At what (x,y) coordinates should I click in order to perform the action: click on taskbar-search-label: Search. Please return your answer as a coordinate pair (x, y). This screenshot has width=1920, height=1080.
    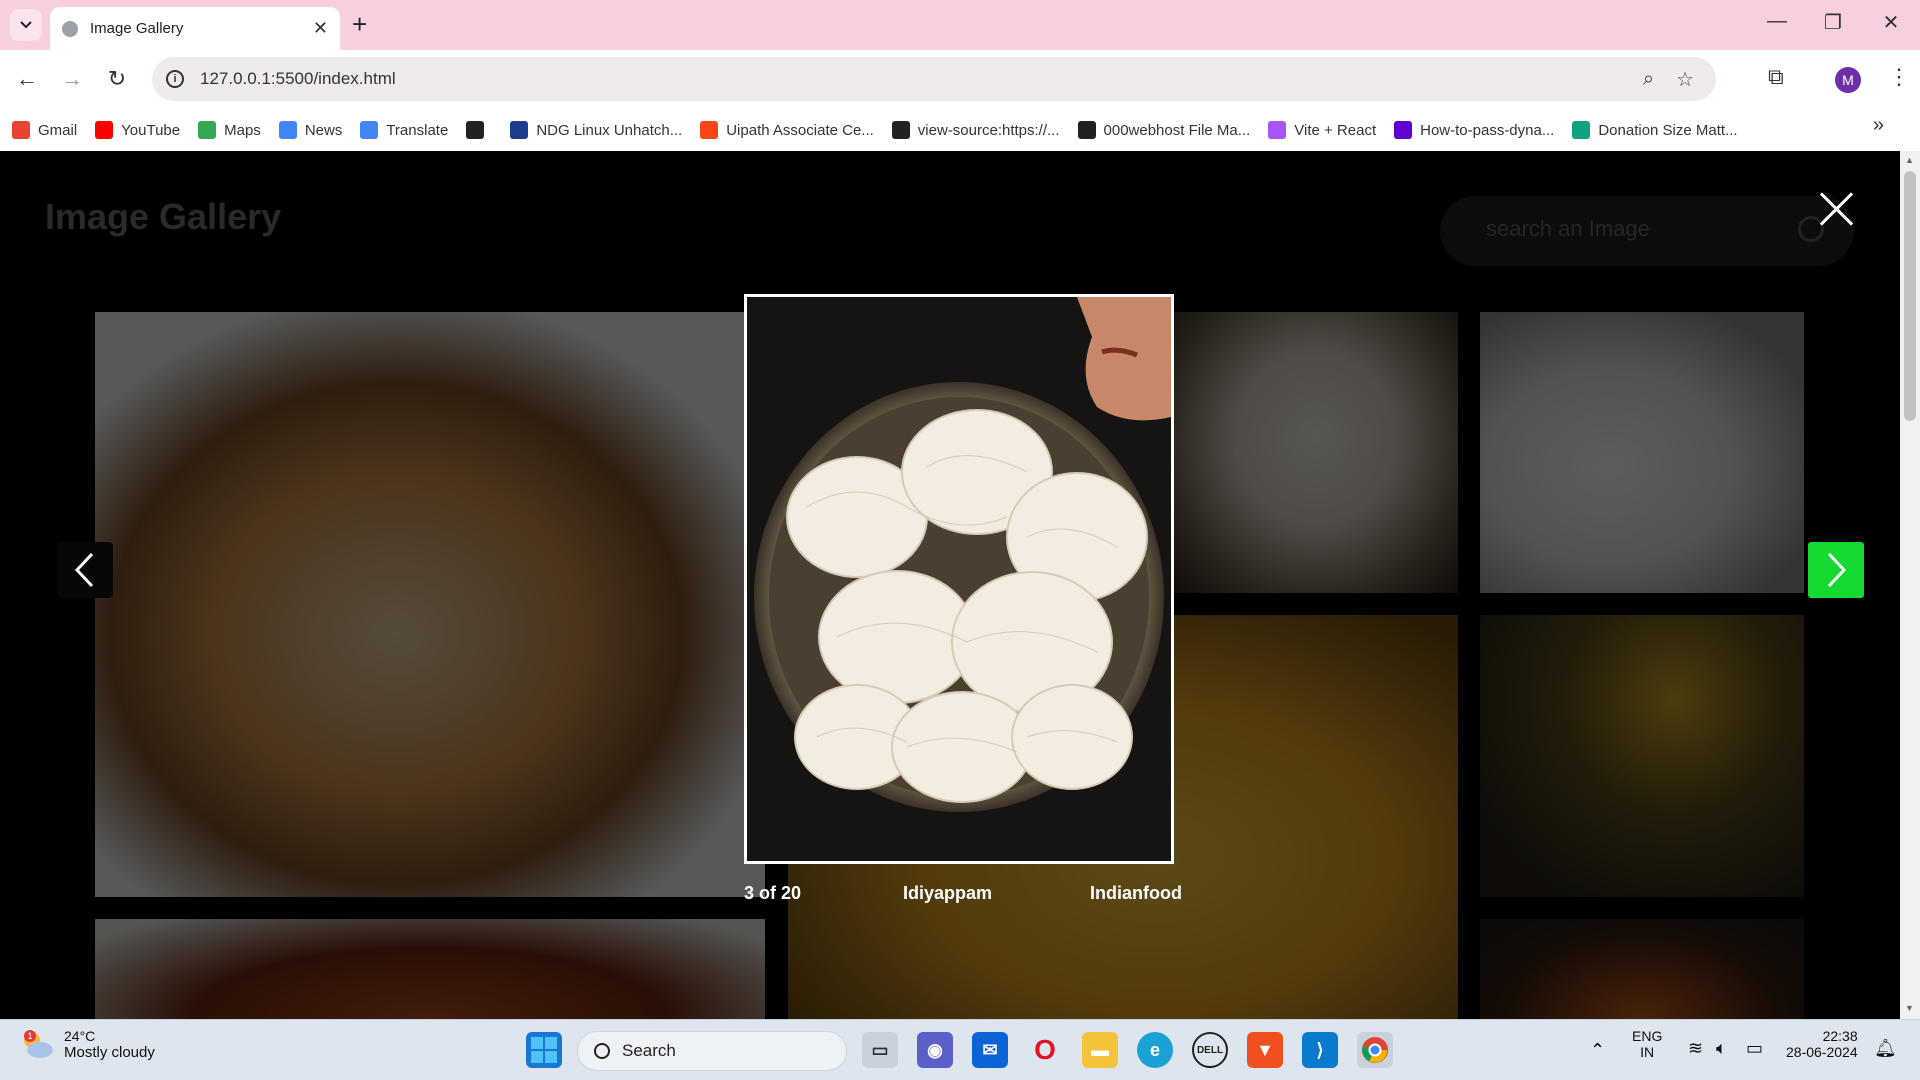
    Looking at the image, I should click on (649, 1050).